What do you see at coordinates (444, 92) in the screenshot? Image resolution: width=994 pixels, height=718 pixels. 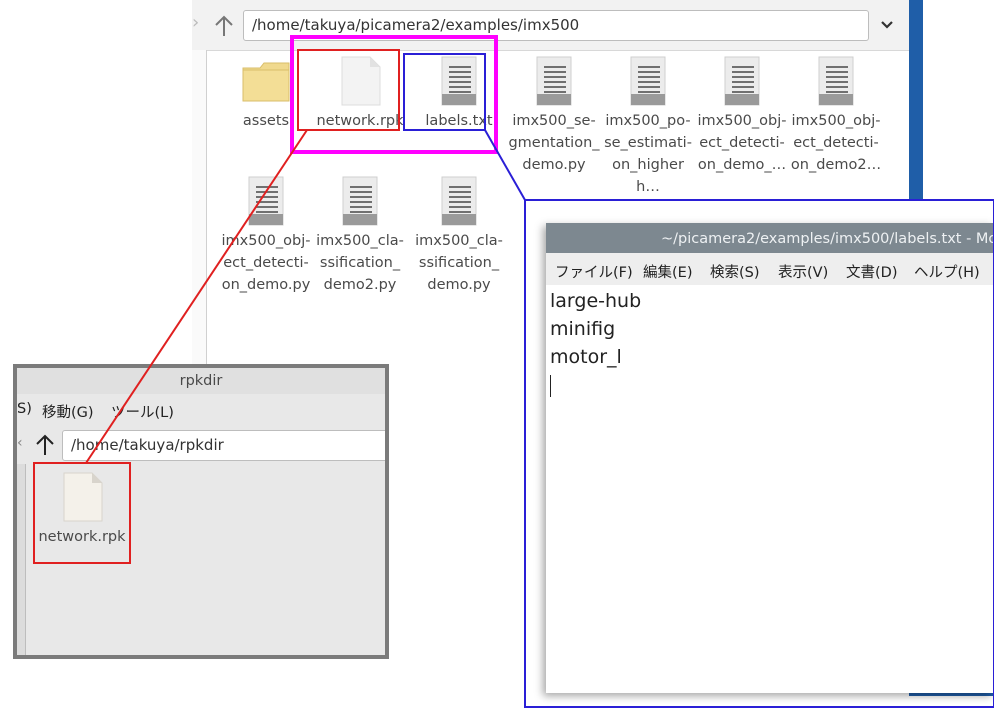 I see `blue-highlight-box-labels` at bounding box center [444, 92].